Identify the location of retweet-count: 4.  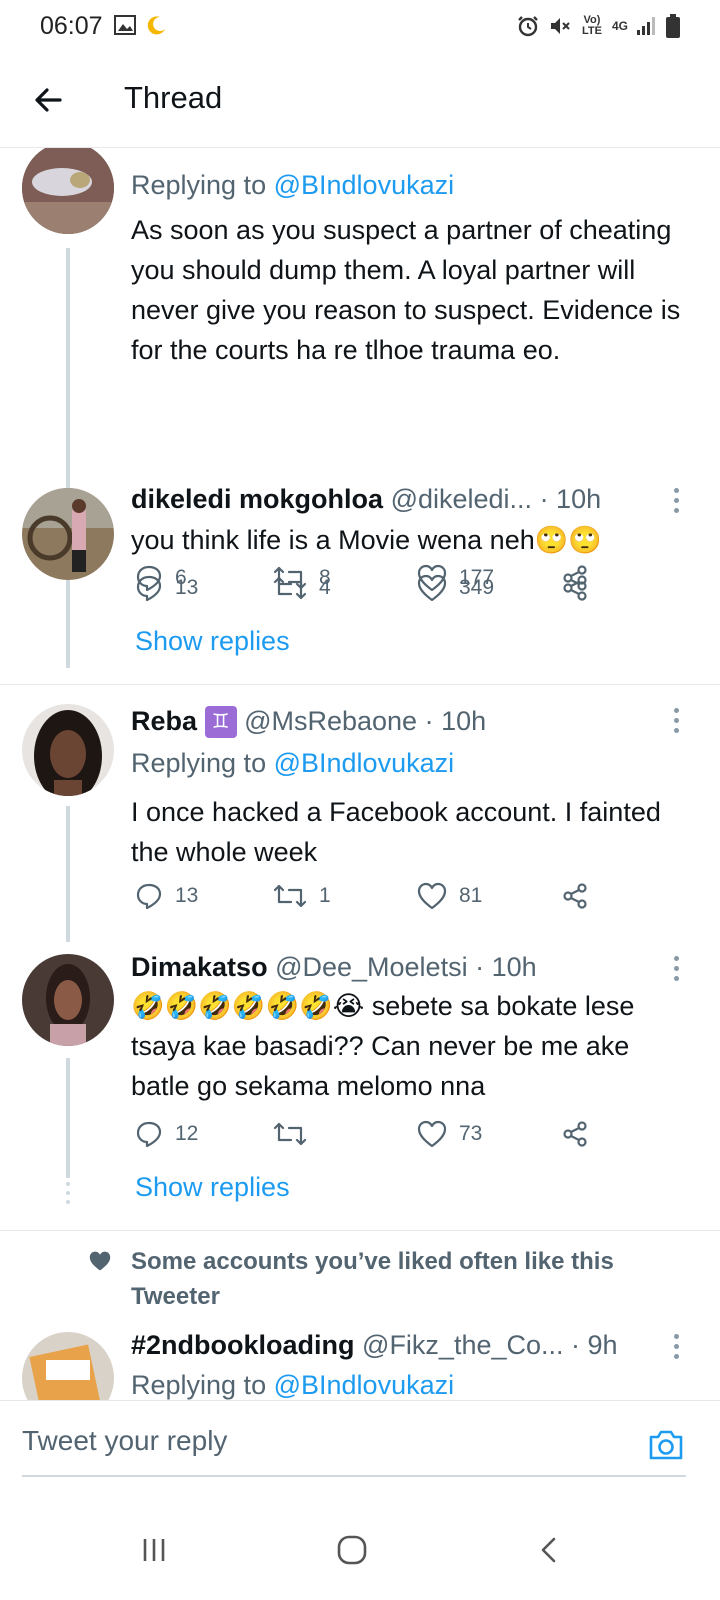
(325, 587).